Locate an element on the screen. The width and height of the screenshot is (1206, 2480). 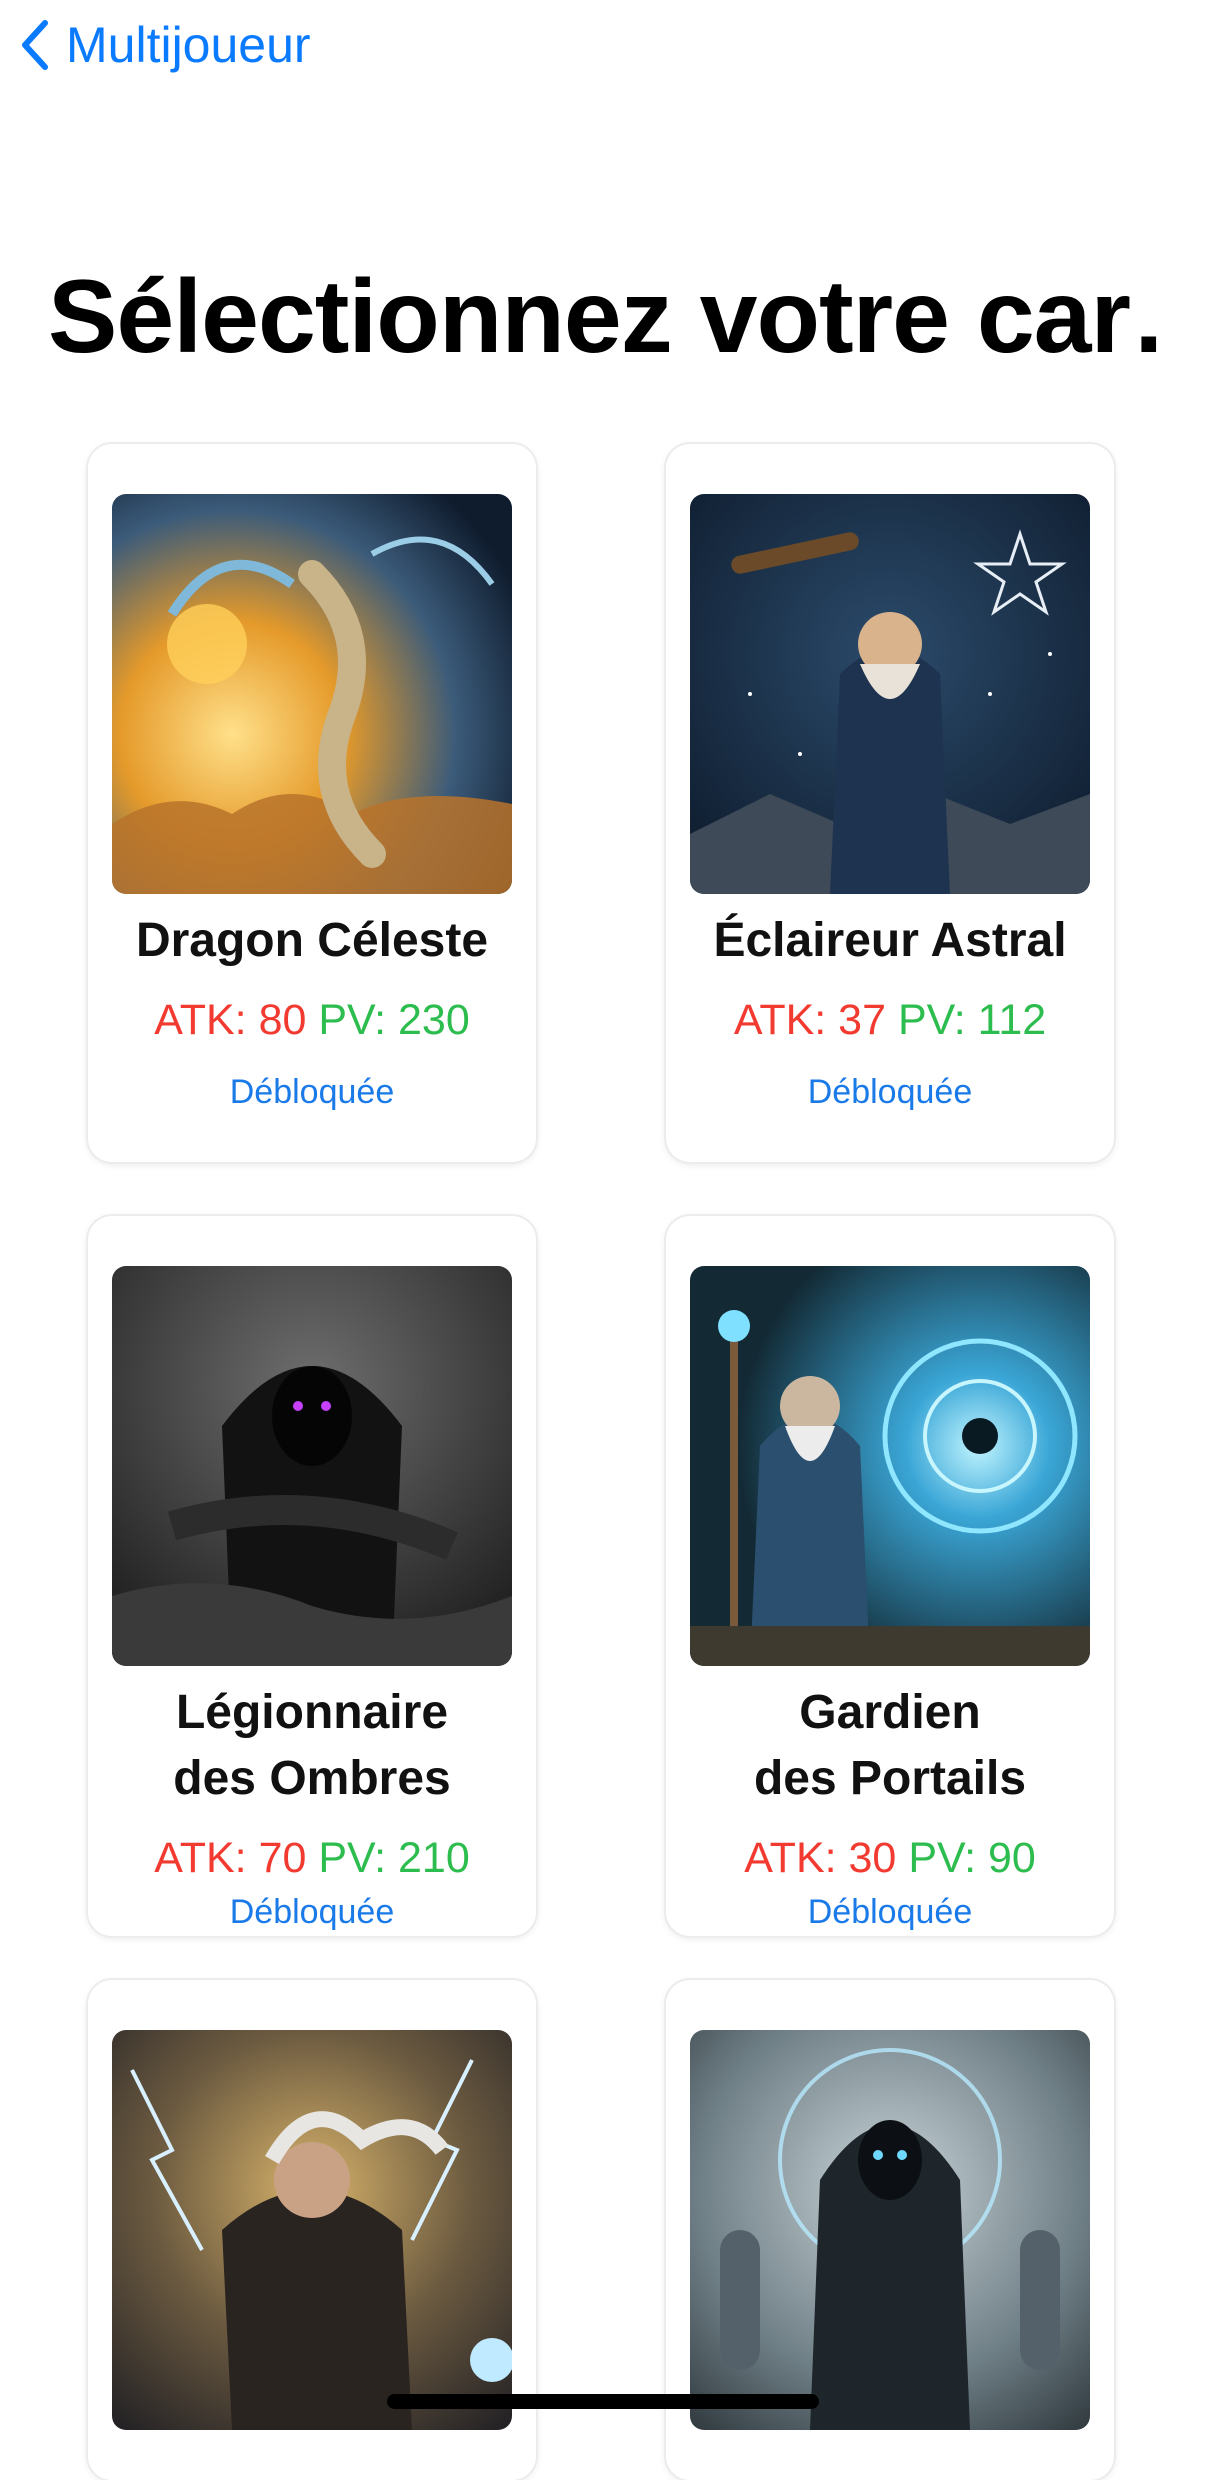
attack-value: ATK: 30 is located at coordinates (820, 1858).